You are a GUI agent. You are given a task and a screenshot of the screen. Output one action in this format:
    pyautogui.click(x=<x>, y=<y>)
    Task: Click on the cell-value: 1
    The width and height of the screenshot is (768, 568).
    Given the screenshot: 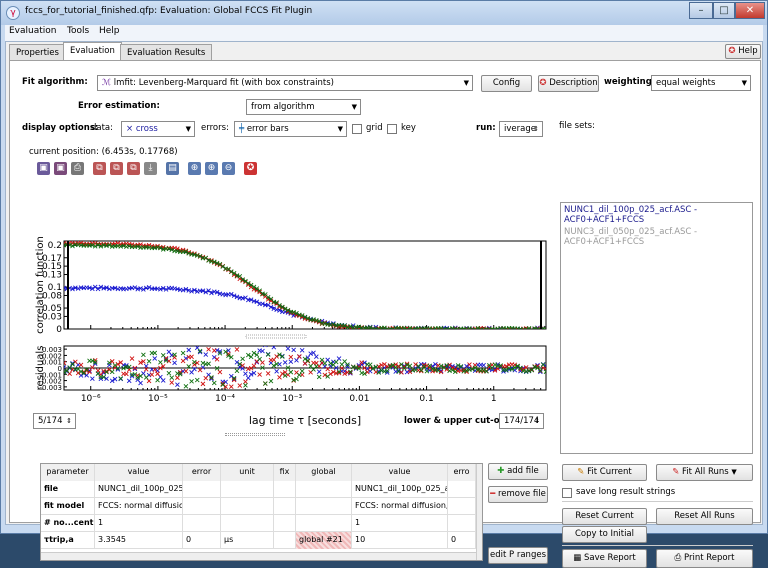 What is the action you would take?
    pyautogui.click(x=139, y=523)
    